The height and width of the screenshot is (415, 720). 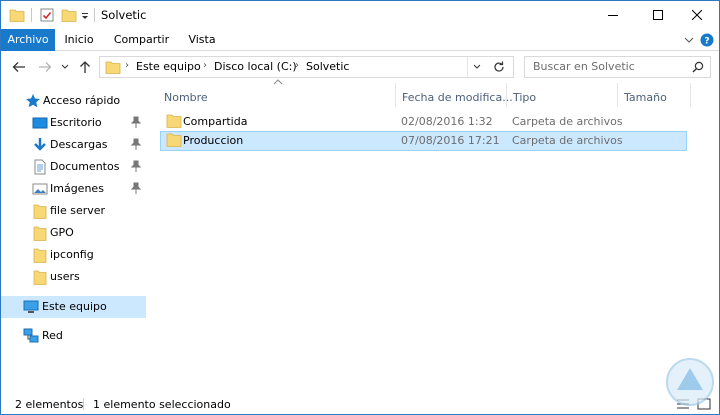 I want to click on document-icon, so click(x=40, y=167).